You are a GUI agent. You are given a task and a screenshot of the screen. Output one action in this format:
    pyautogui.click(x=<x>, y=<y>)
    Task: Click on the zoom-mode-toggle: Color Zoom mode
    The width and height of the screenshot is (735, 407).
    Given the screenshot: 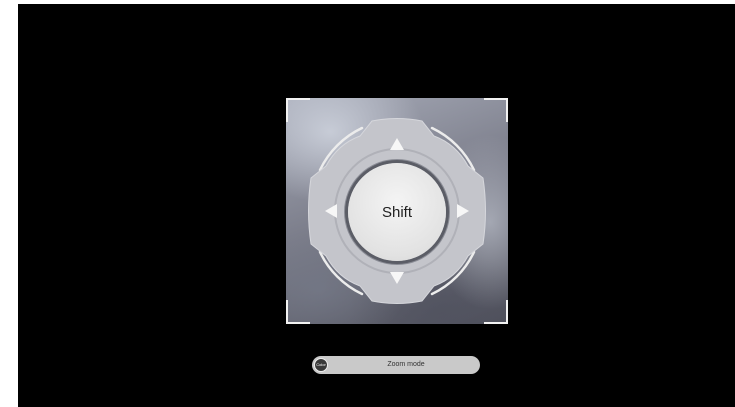 What is the action you would take?
    pyautogui.click(x=396, y=365)
    